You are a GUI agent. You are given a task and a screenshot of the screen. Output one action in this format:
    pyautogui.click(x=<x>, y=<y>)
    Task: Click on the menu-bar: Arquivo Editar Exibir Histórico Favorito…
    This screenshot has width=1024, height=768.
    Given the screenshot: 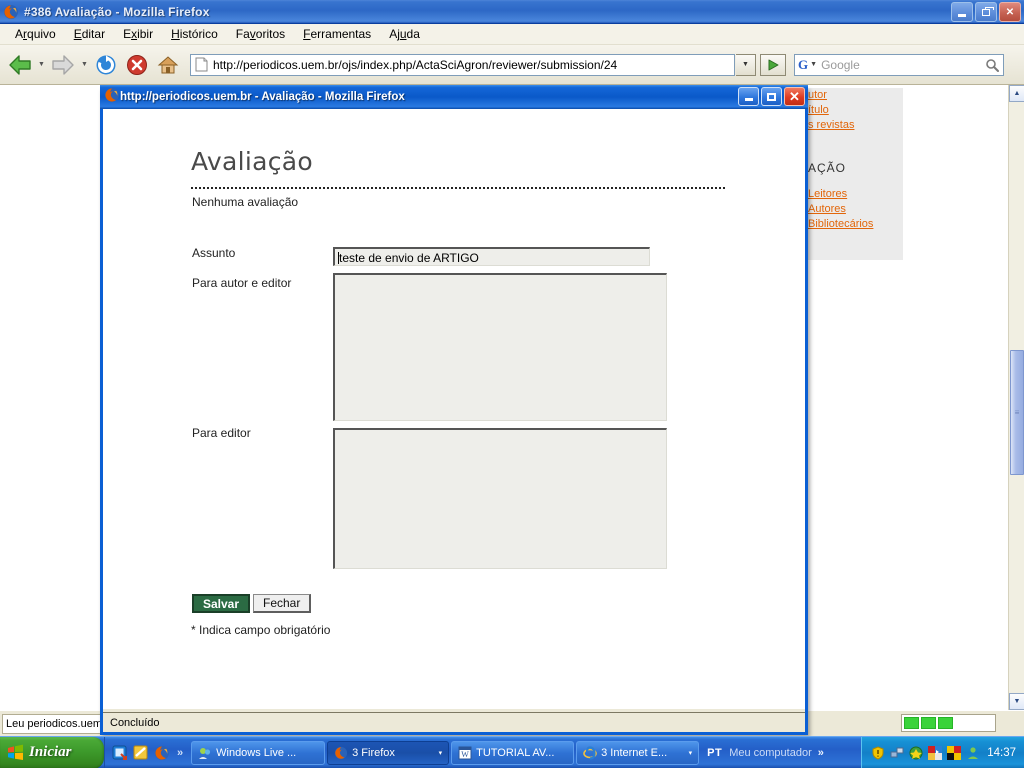 What is the action you would take?
    pyautogui.click(x=512, y=34)
    